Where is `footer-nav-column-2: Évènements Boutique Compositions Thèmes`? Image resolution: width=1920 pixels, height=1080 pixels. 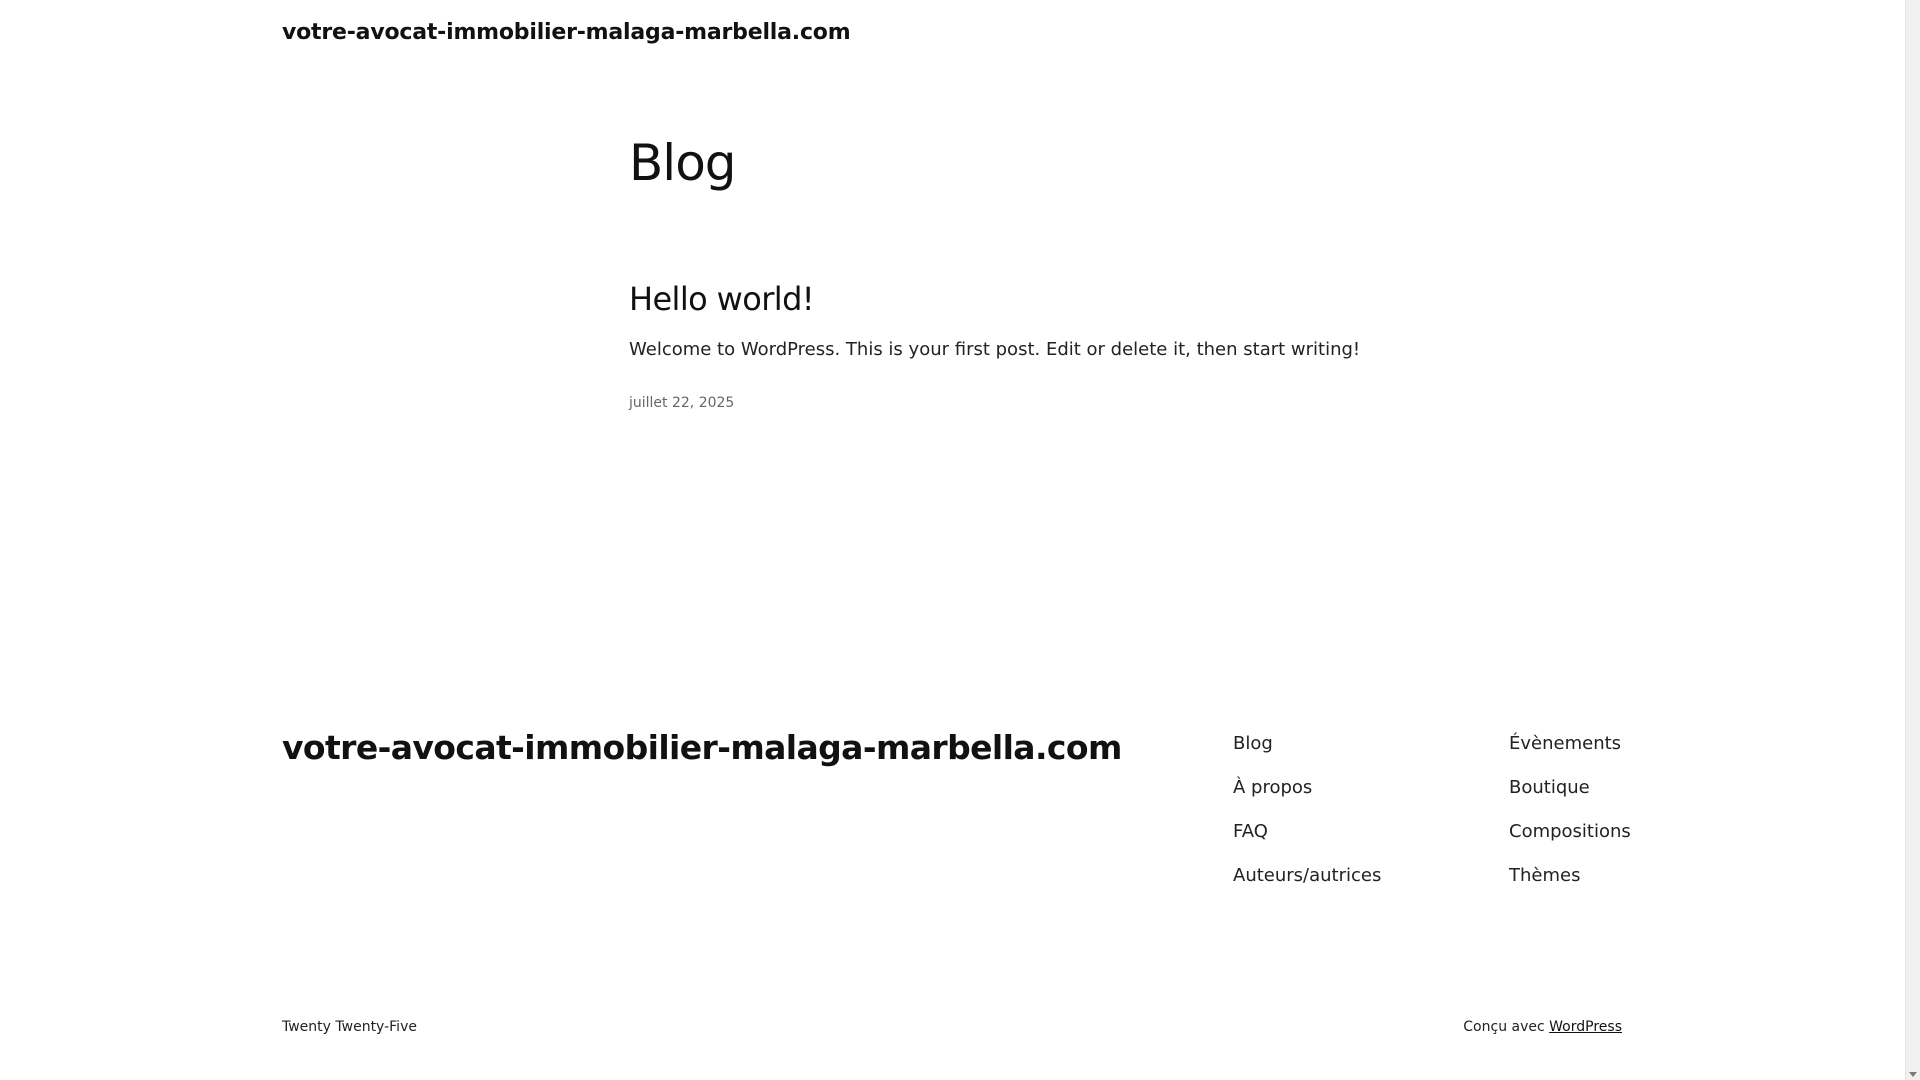 footer-nav-column-2: Évènements Boutique Compositions Thèmes is located at coordinates (1570, 818).